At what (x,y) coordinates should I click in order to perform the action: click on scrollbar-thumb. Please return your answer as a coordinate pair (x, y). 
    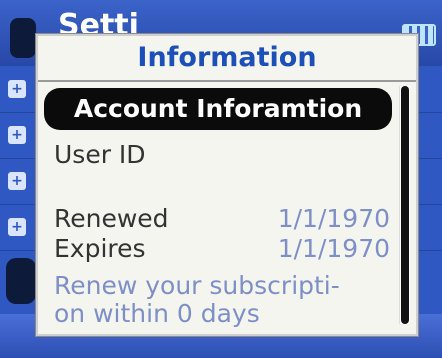
    Looking at the image, I should click on (405, 205).